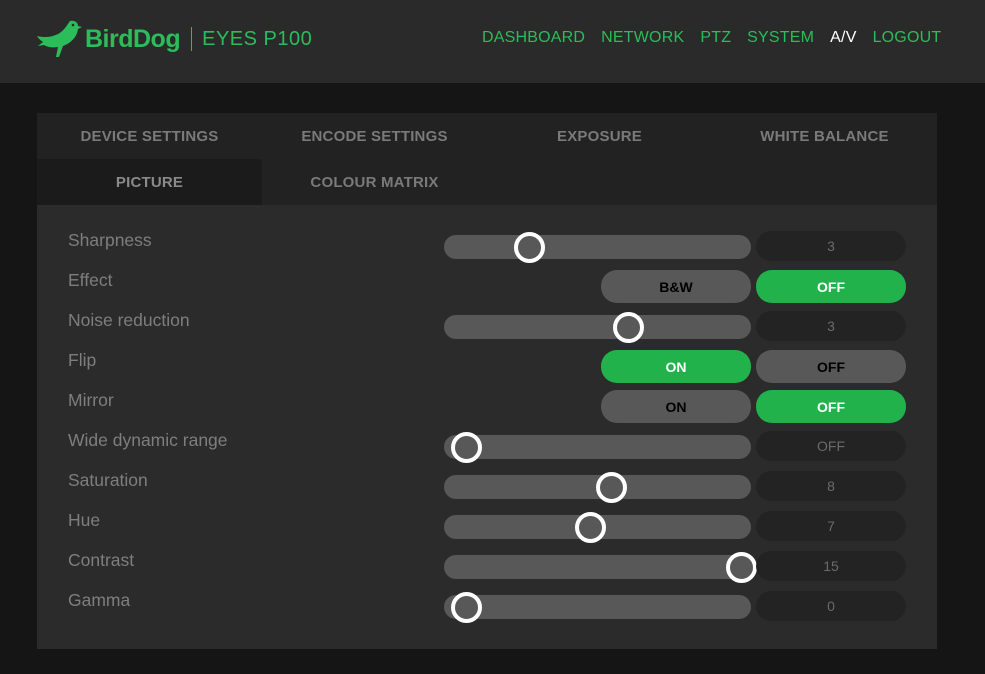 Image resolution: width=985 pixels, height=674 pixels. I want to click on hue-slider-handle, so click(590, 527).